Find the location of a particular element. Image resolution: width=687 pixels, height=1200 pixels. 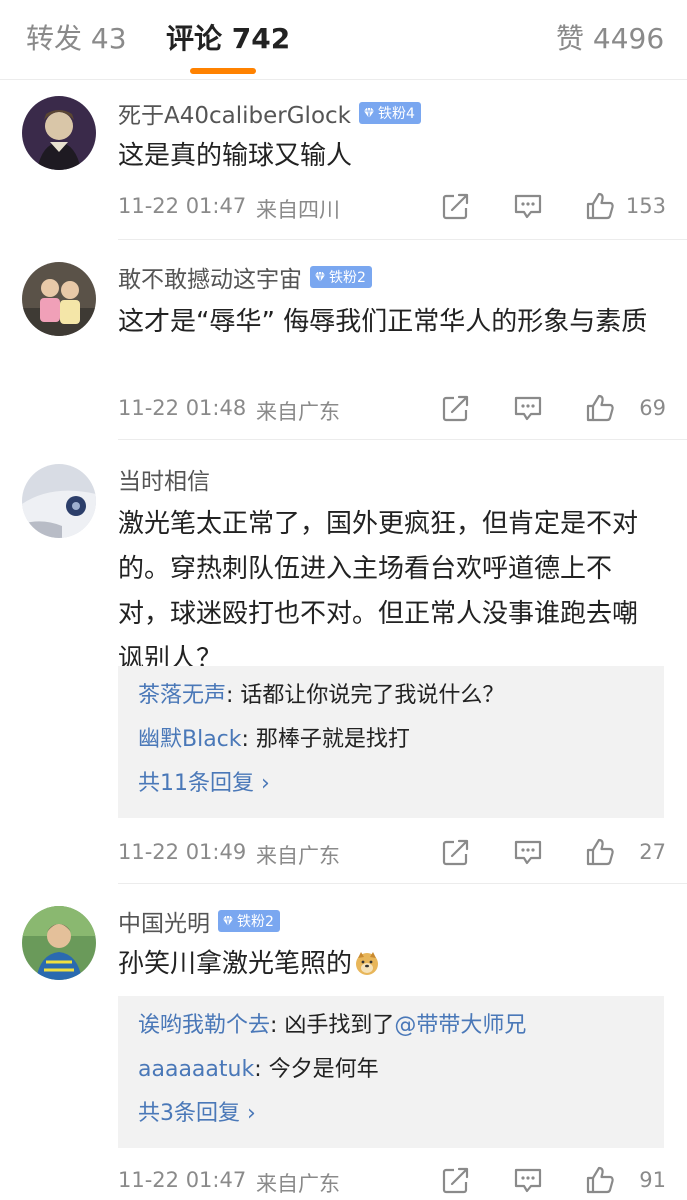

username: 当时相信 is located at coordinates (164, 479).